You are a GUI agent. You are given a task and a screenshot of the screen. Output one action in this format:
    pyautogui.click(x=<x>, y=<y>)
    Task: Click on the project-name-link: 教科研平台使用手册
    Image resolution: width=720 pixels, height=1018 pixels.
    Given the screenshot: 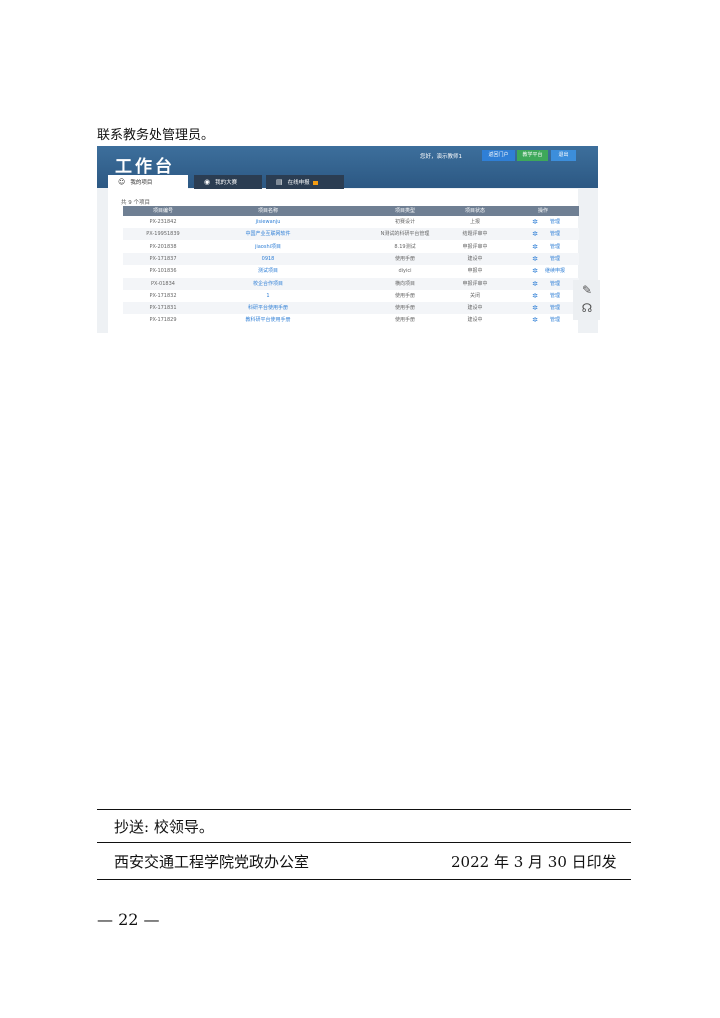 What is the action you would take?
    pyautogui.click(x=267, y=320)
    